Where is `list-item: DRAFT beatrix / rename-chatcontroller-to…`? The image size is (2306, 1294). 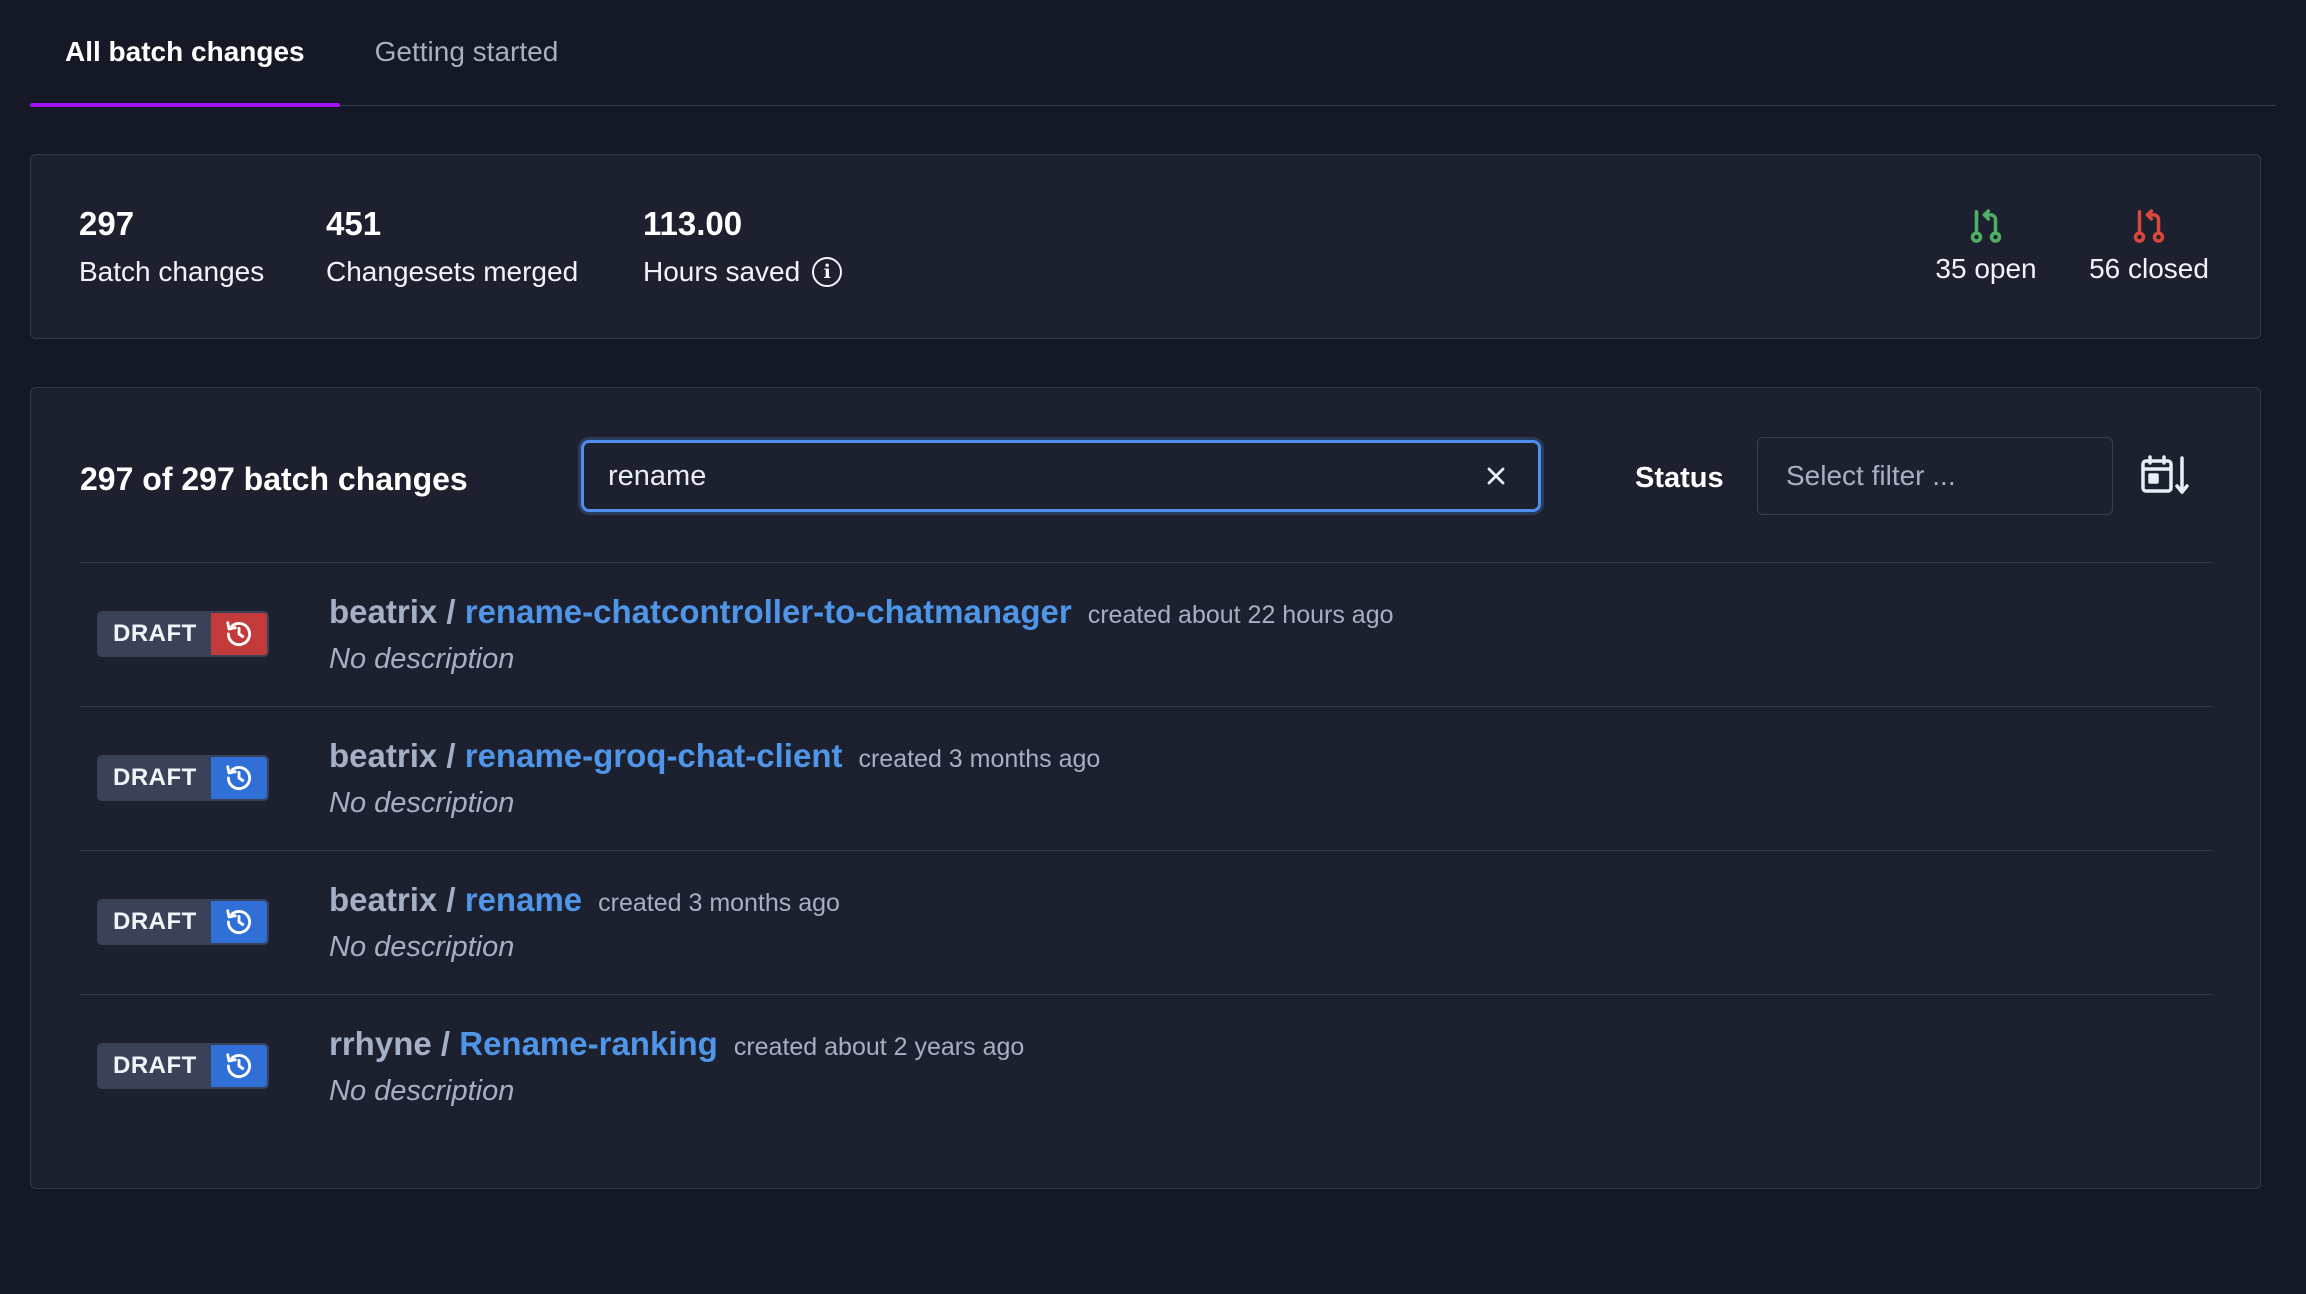 list-item: DRAFT beatrix / rename-chatcontroller-to… is located at coordinates (1146, 634).